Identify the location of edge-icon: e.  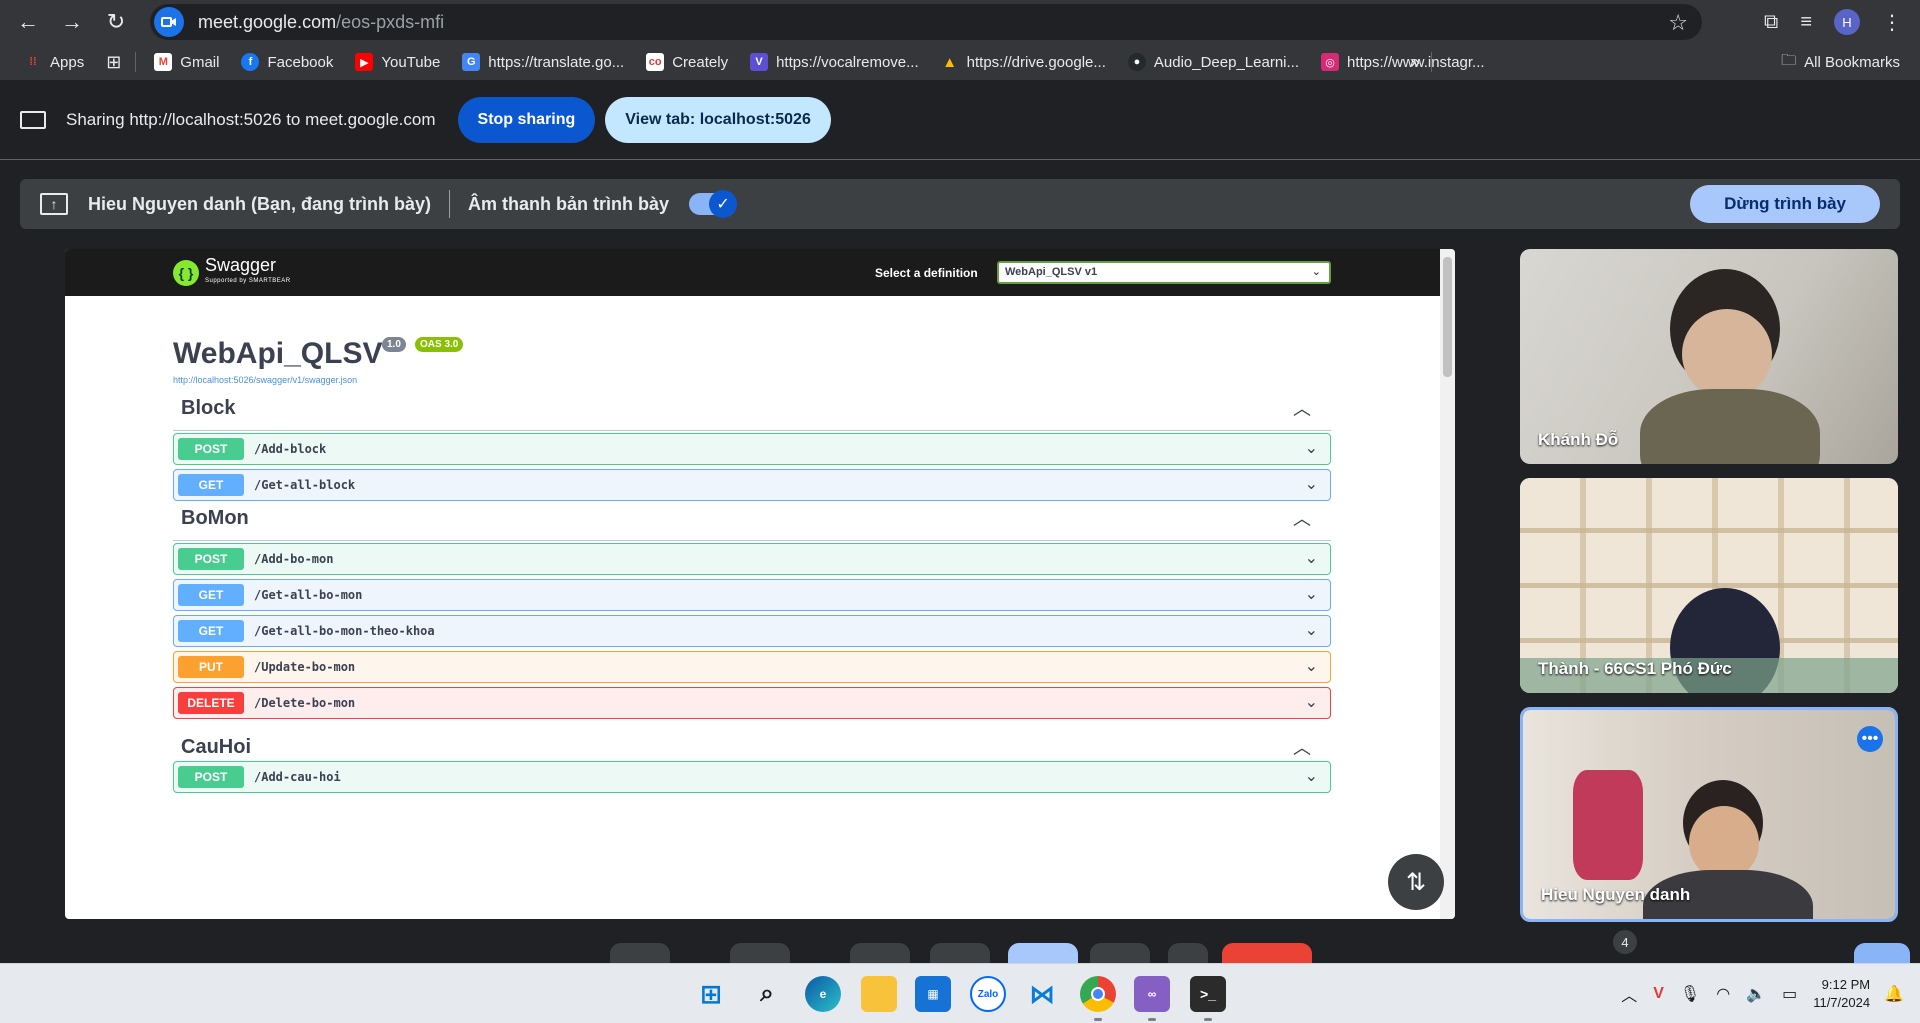
(823, 994).